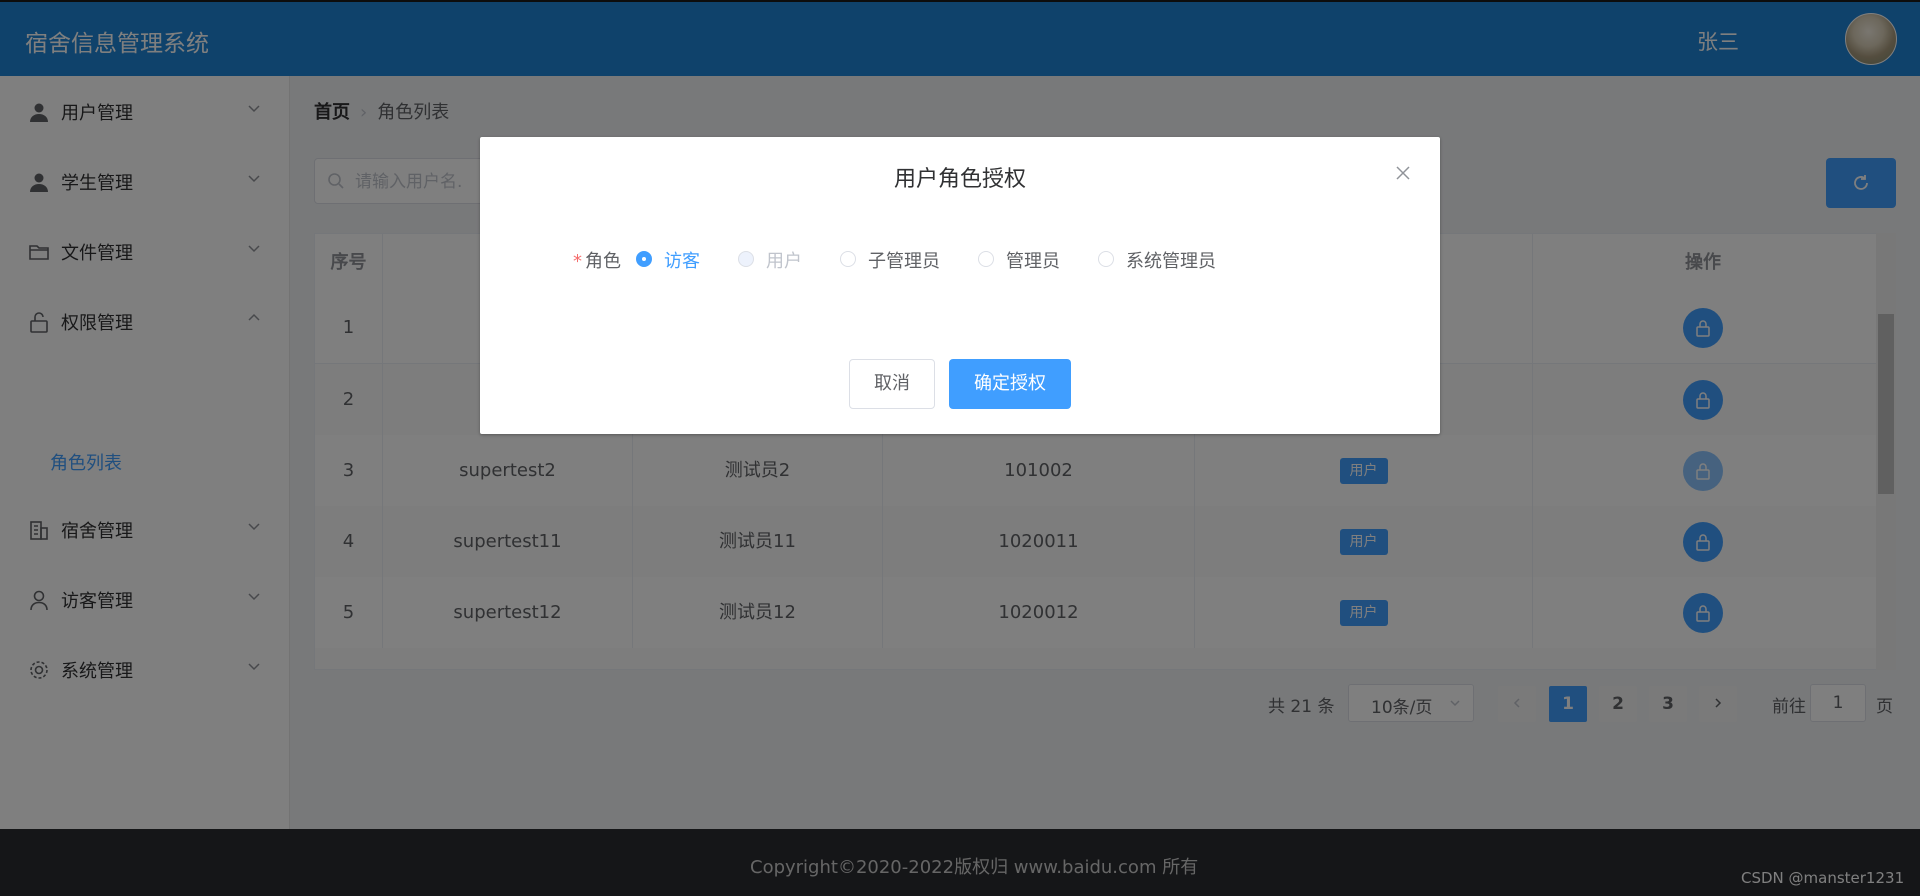  I want to click on radio-label: 访客, so click(682, 261).